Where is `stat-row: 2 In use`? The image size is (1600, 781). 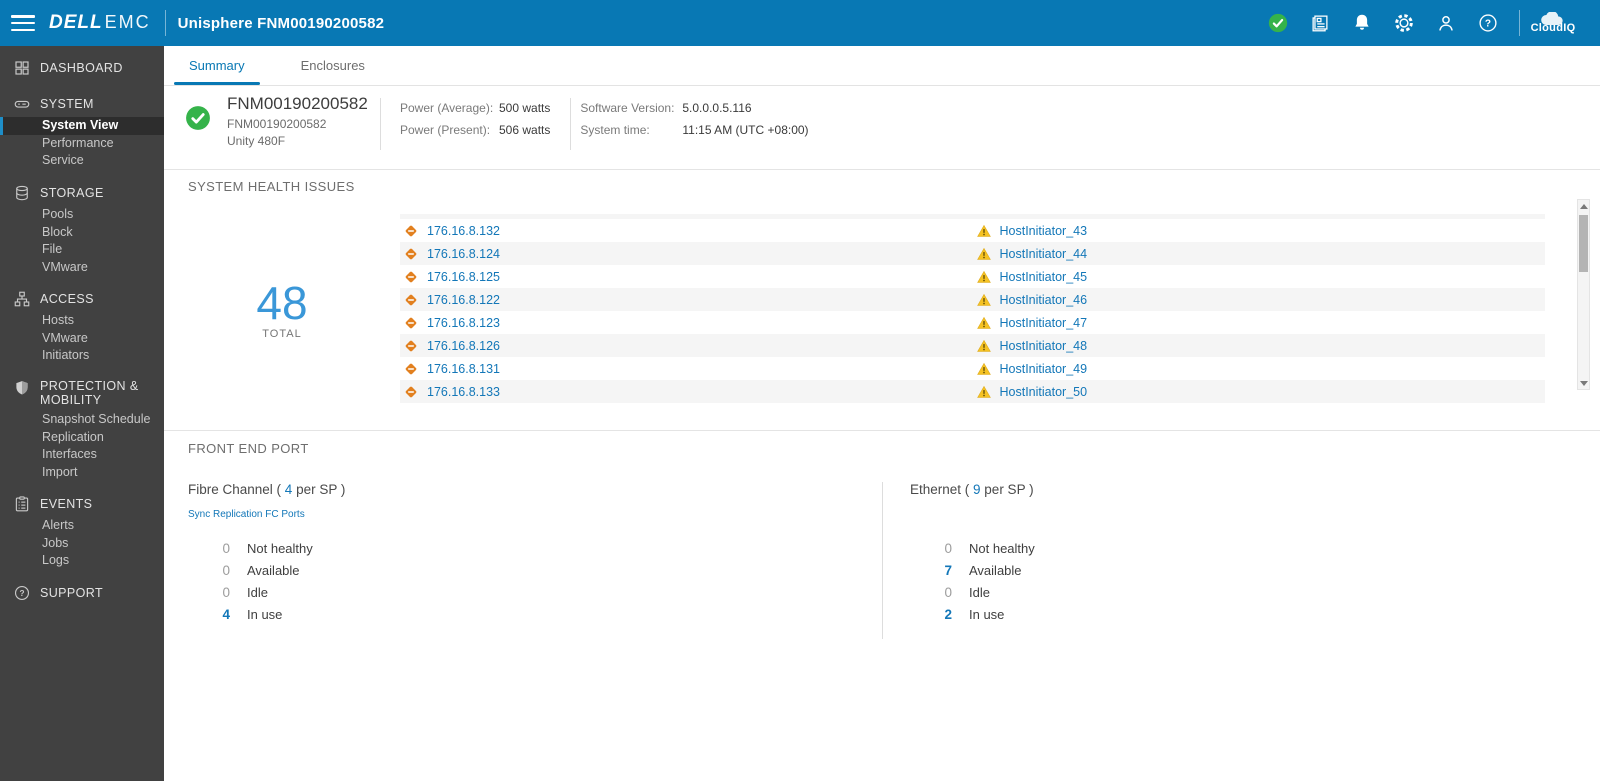 stat-row: 2 In use is located at coordinates (972, 614).